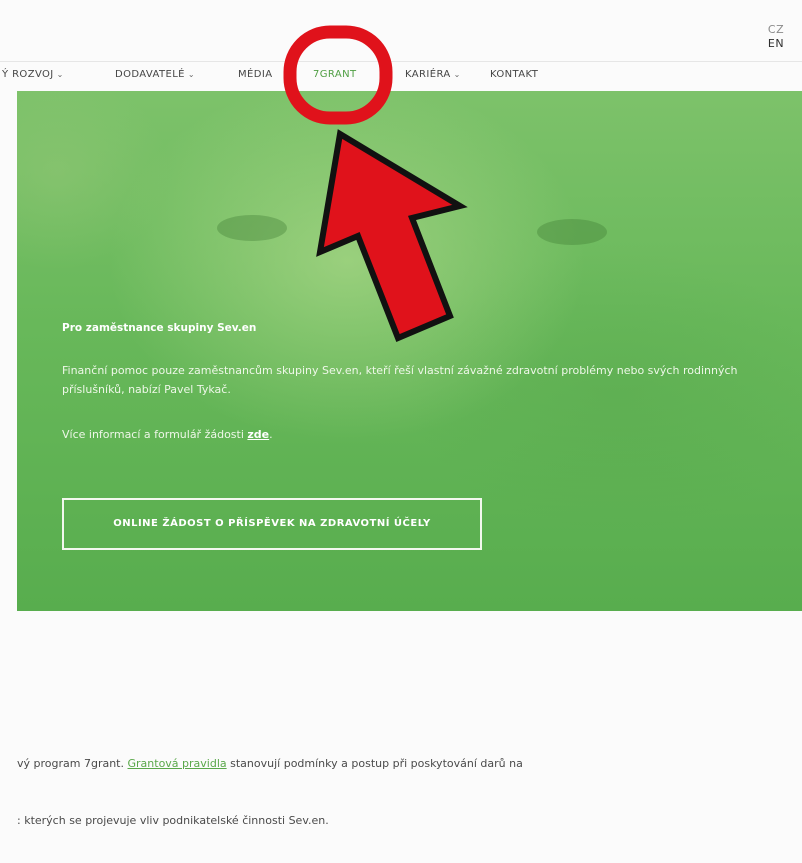 The image size is (802, 863). I want to click on nav-item-kontakt: KONTAKT, so click(514, 74).